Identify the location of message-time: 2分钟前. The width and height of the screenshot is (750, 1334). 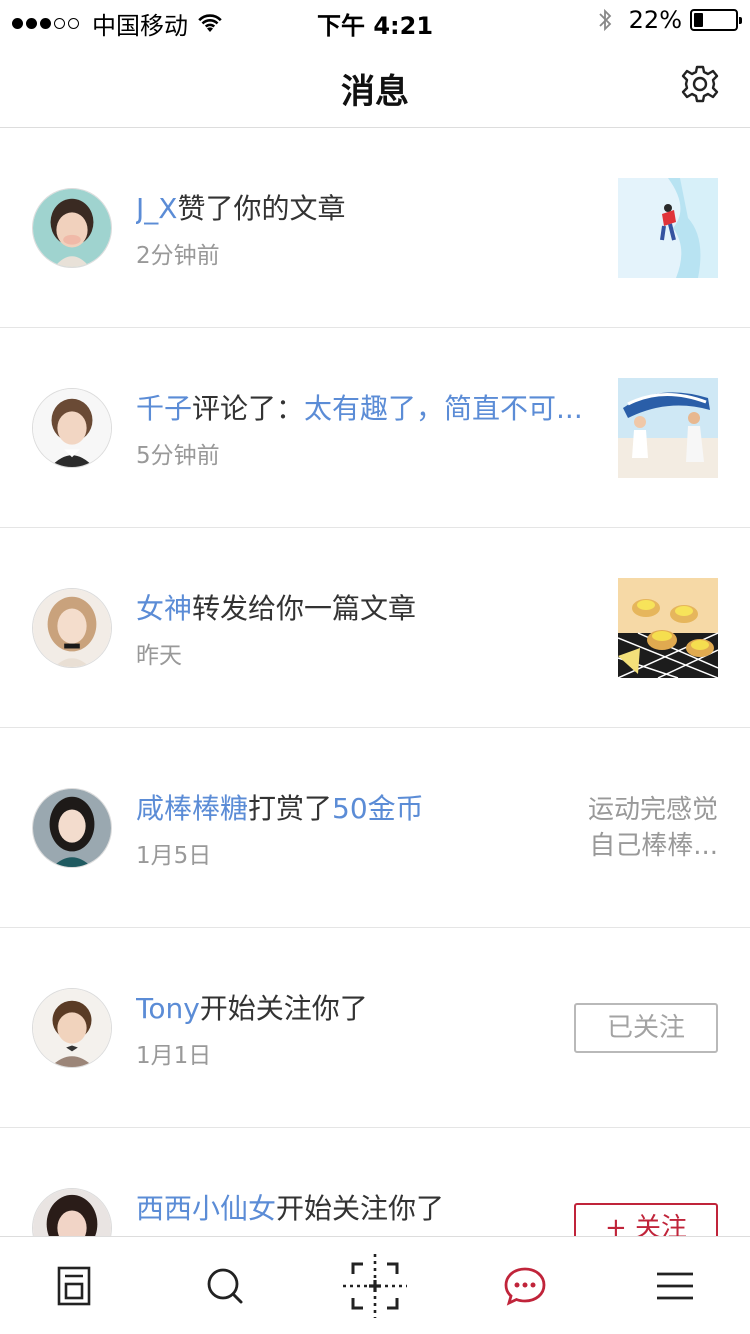
(178, 256).